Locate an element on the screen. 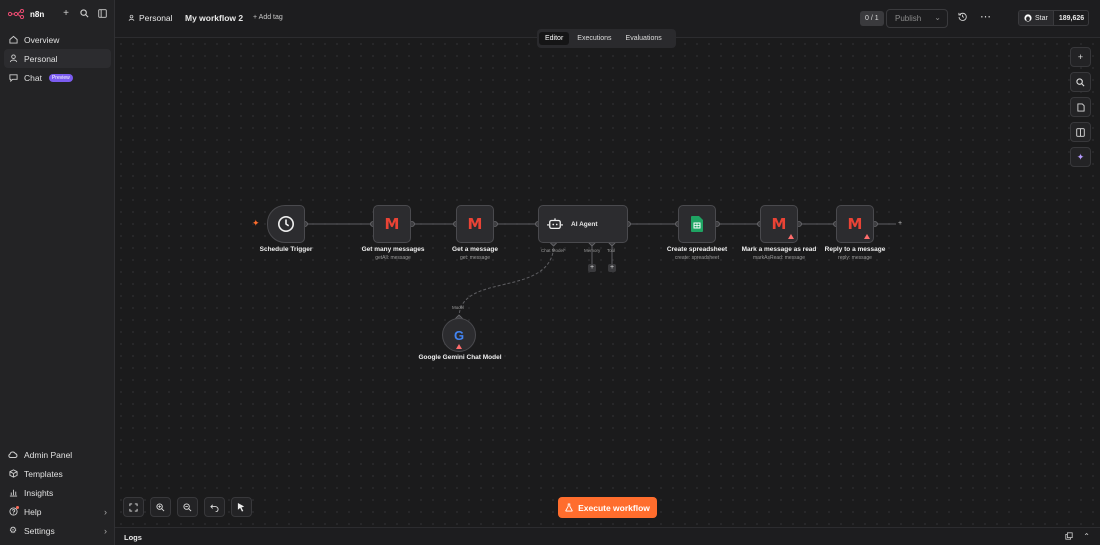 This screenshot has height=545, width=1100. sidebar-top-nav: Overview Personal Chat Preview is located at coordinates (57, 58).